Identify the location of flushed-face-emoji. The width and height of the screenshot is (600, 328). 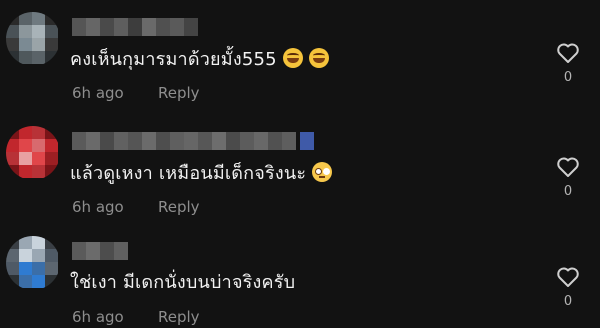
(322, 172).